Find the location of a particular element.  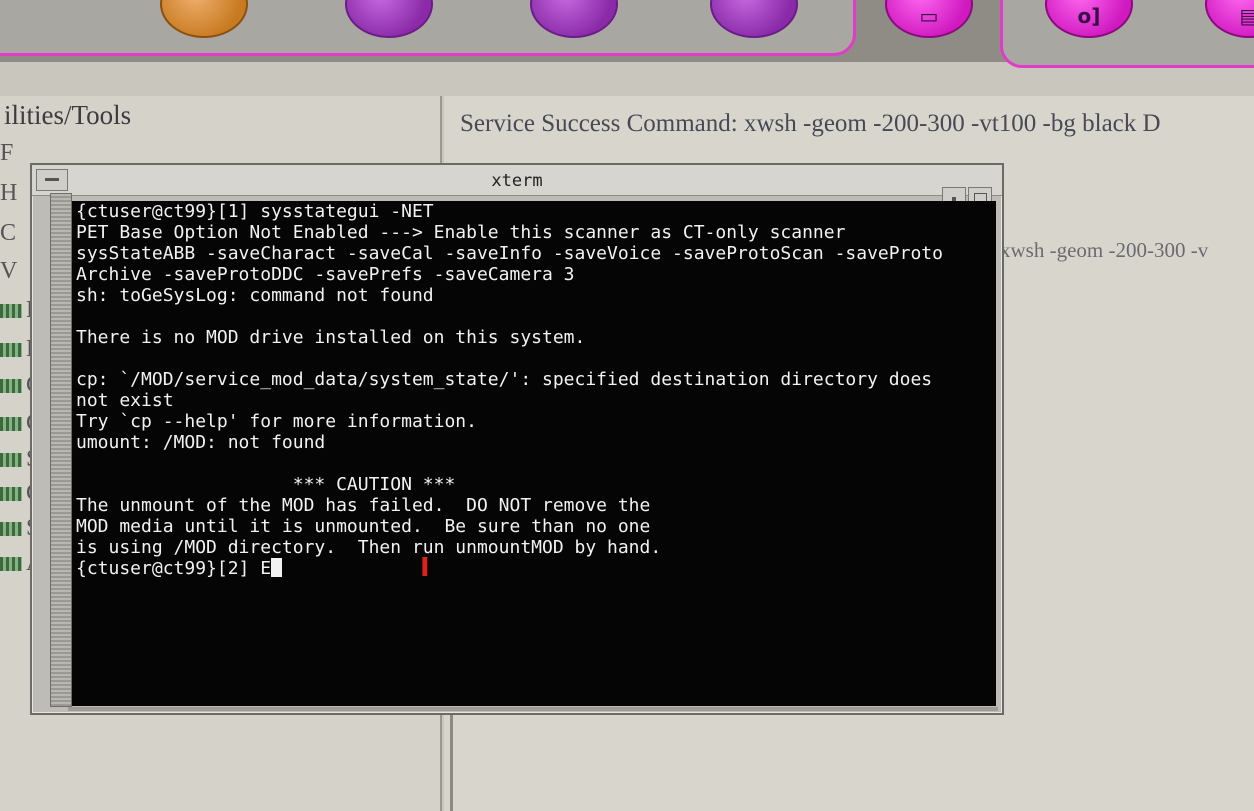

terminal-line: *** CAUTION *** is located at coordinates (266, 484).